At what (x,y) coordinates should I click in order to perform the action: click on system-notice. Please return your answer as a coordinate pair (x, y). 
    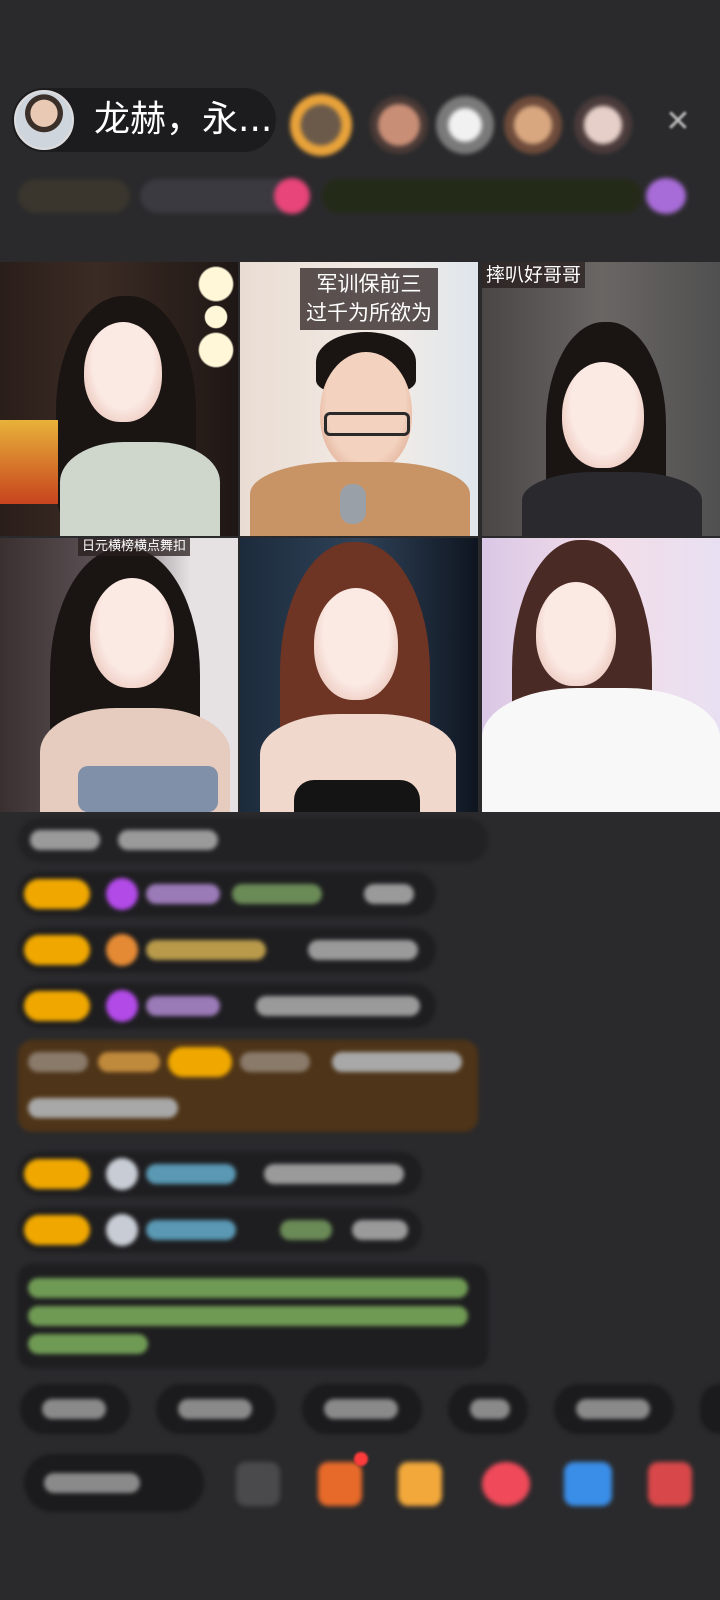
    Looking at the image, I should click on (253, 1316).